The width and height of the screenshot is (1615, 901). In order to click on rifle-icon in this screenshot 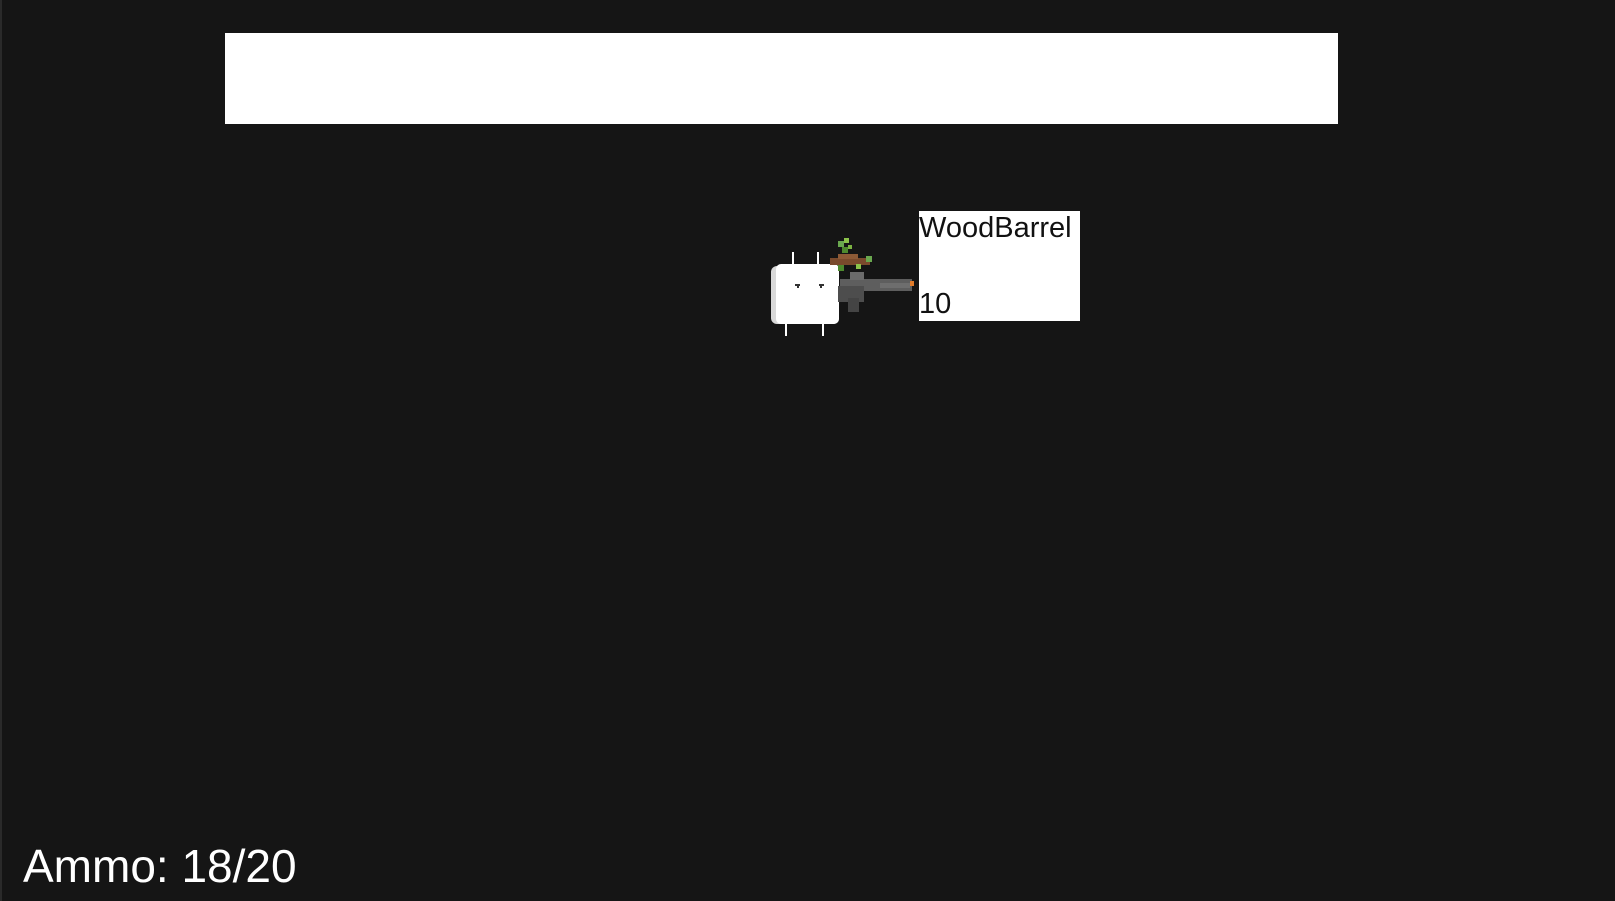, I will do `click(876, 292)`.